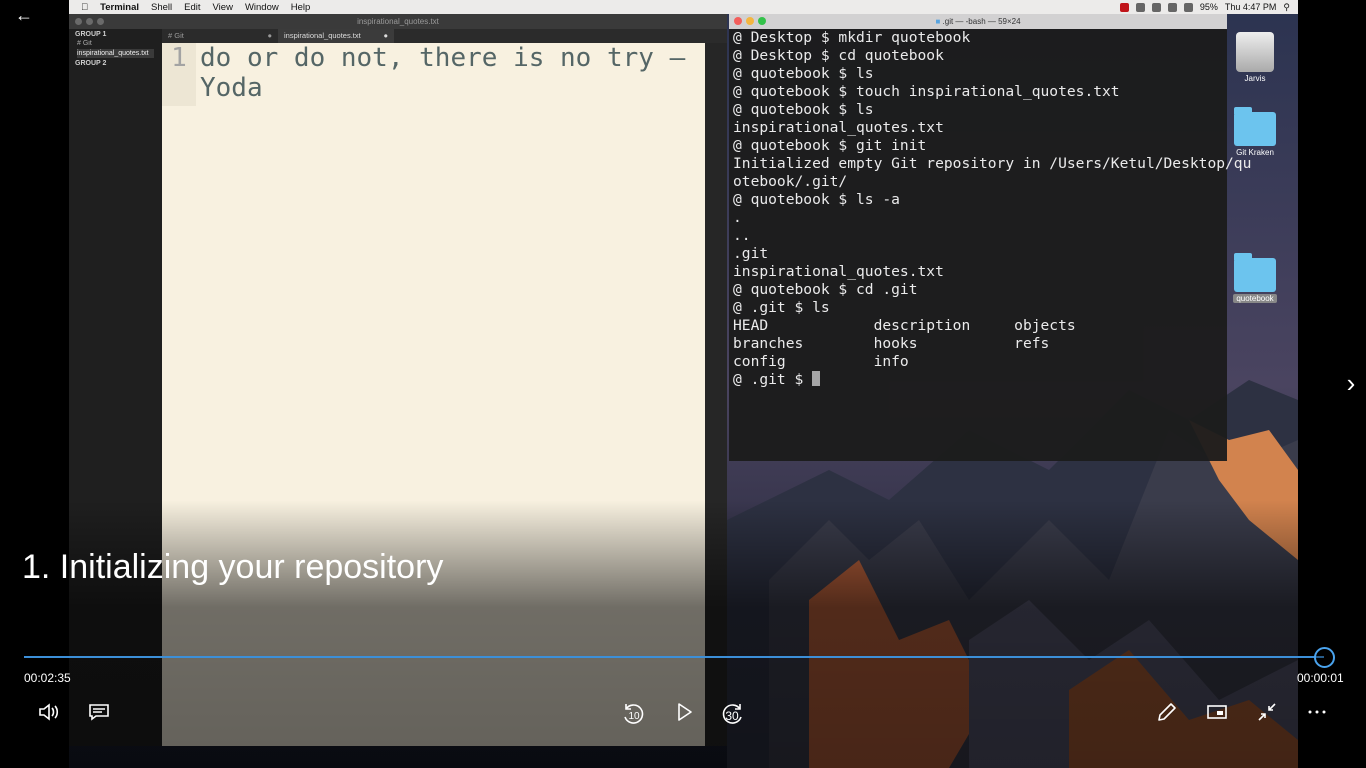 The height and width of the screenshot is (768, 1366). Describe the element at coordinates (781, 307) in the screenshot. I see `terminal-line: @ .git $ ls` at that location.